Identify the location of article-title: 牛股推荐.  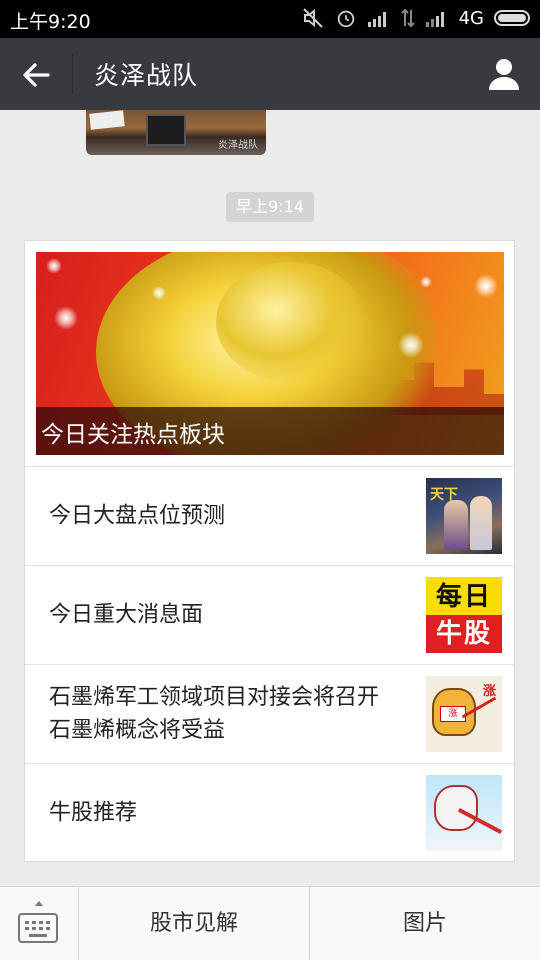
(93, 812).